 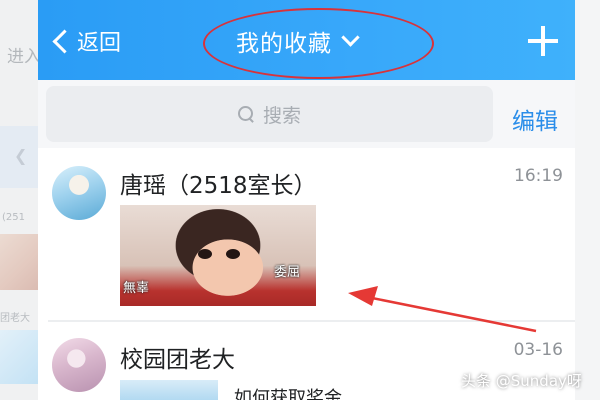 I want to click on background-partial-name: 团老大, so click(x=15, y=318).